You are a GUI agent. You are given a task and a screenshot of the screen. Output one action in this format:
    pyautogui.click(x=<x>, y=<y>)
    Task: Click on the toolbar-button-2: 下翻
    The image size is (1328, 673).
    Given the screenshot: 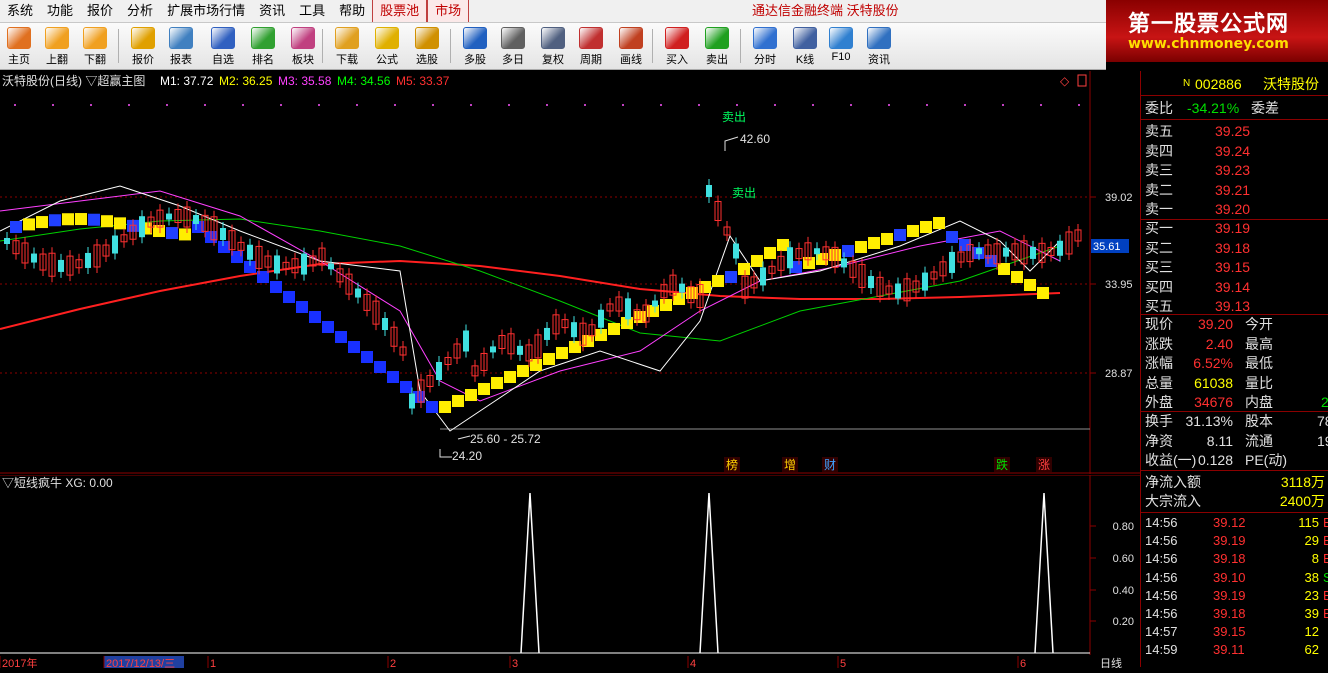 What is the action you would take?
    pyautogui.click(x=95, y=46)
    